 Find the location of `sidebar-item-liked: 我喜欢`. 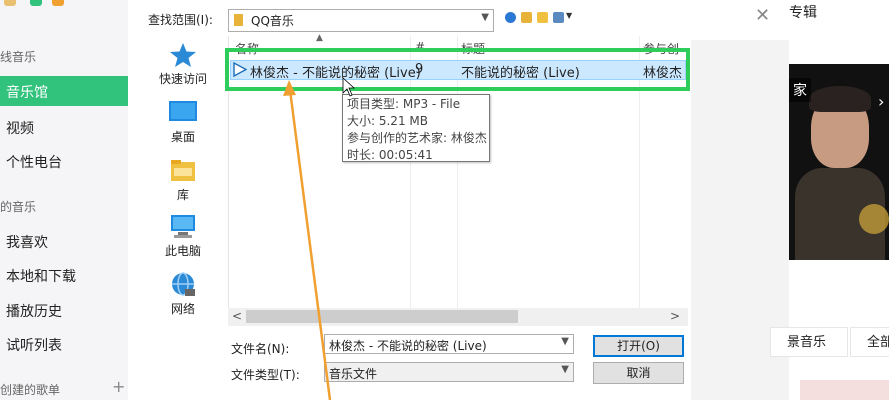

sidebar-item-liked: 我喜欢 is located at coordinates (27, 242).